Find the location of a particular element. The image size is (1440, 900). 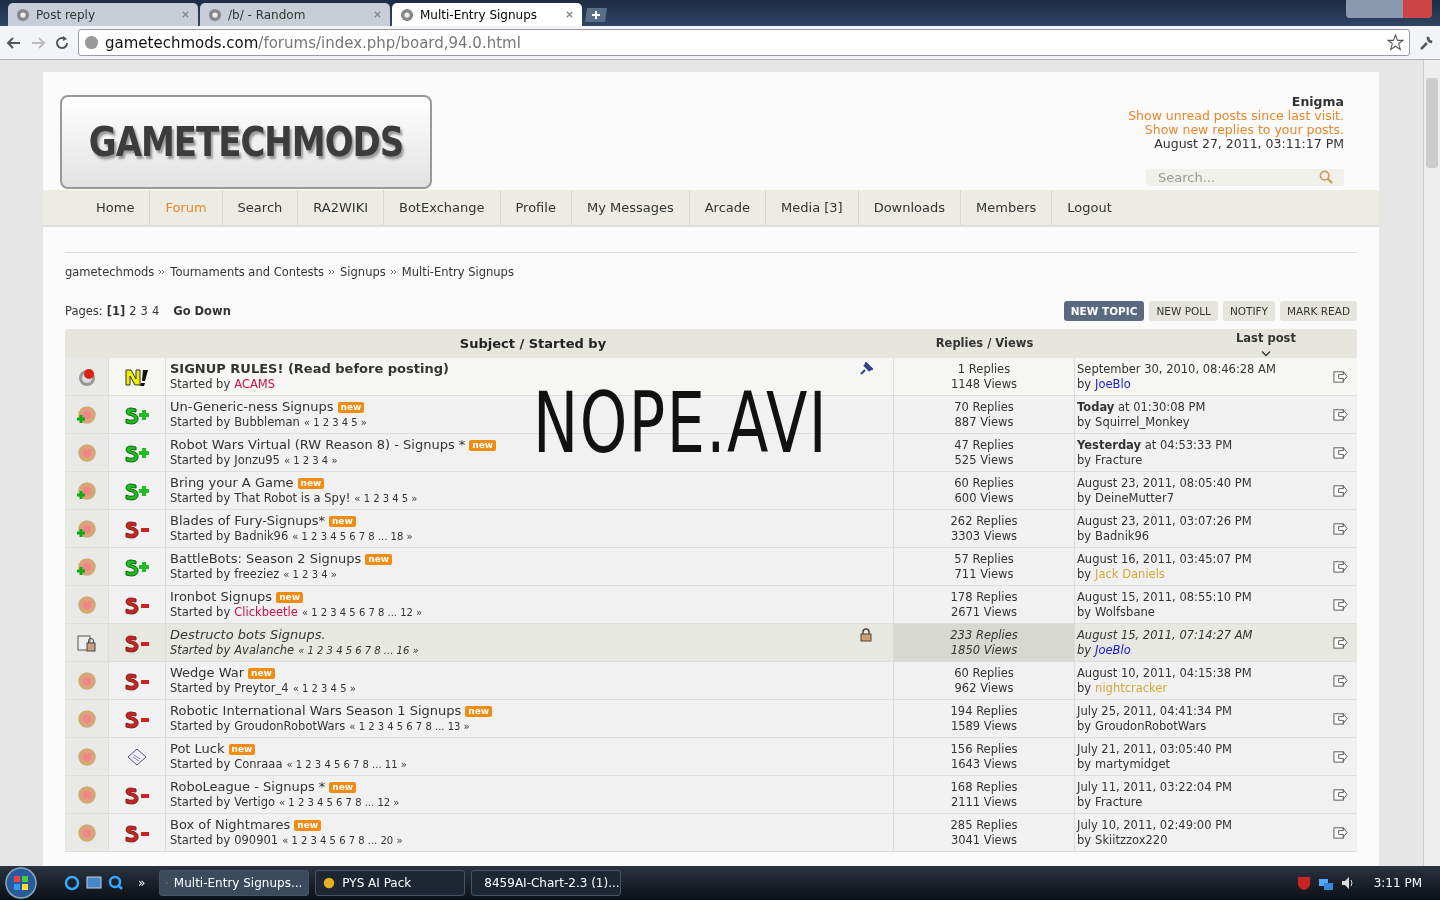

site-logo: GAMETECHMODS is located at coordinates (246, 142).